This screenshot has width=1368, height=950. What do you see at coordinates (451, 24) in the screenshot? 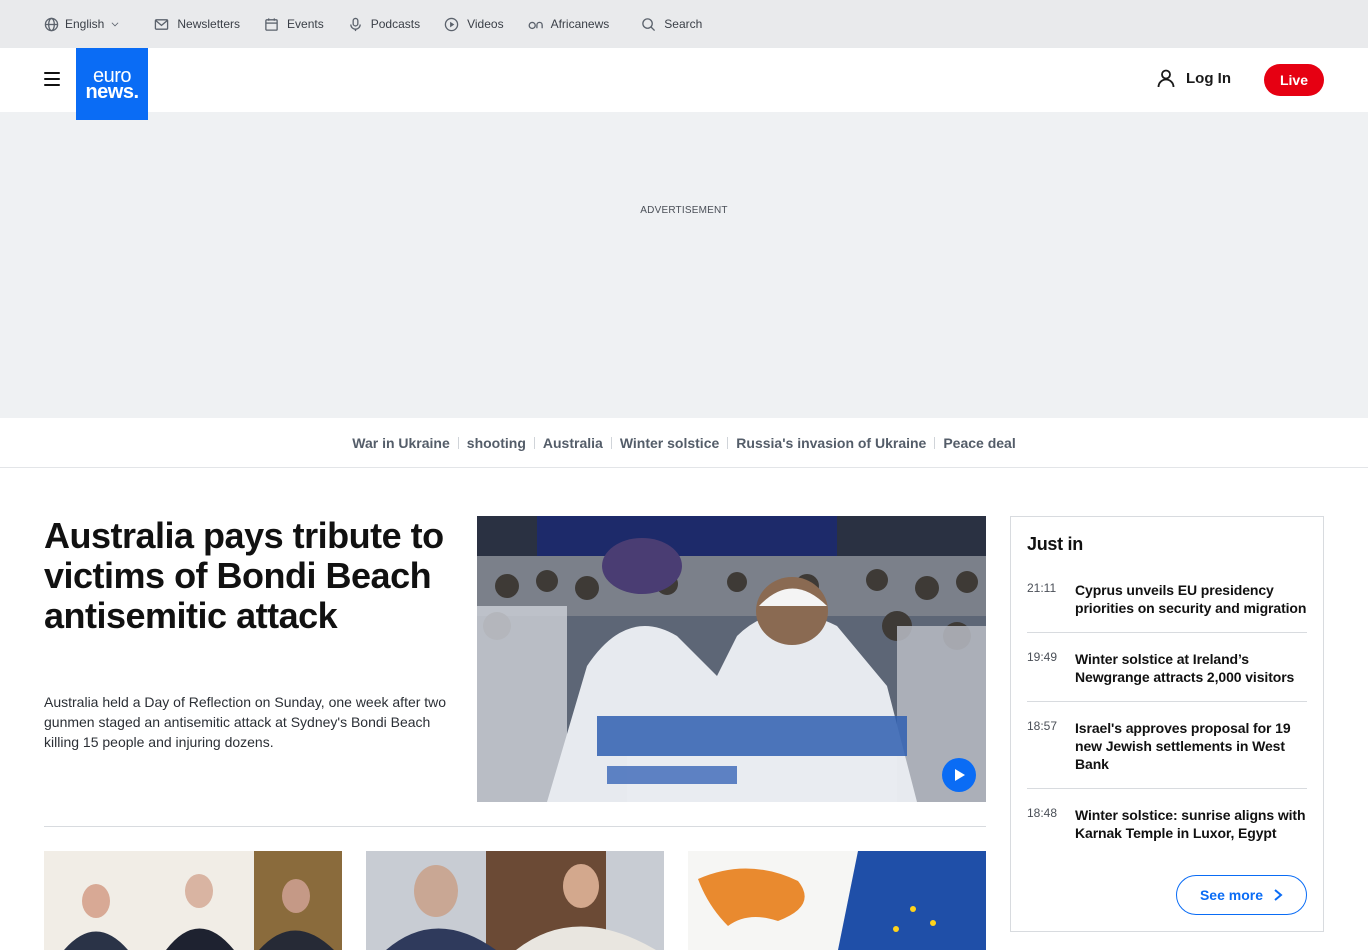
I see `play-circle-icon` at bounding box center [451, 24].